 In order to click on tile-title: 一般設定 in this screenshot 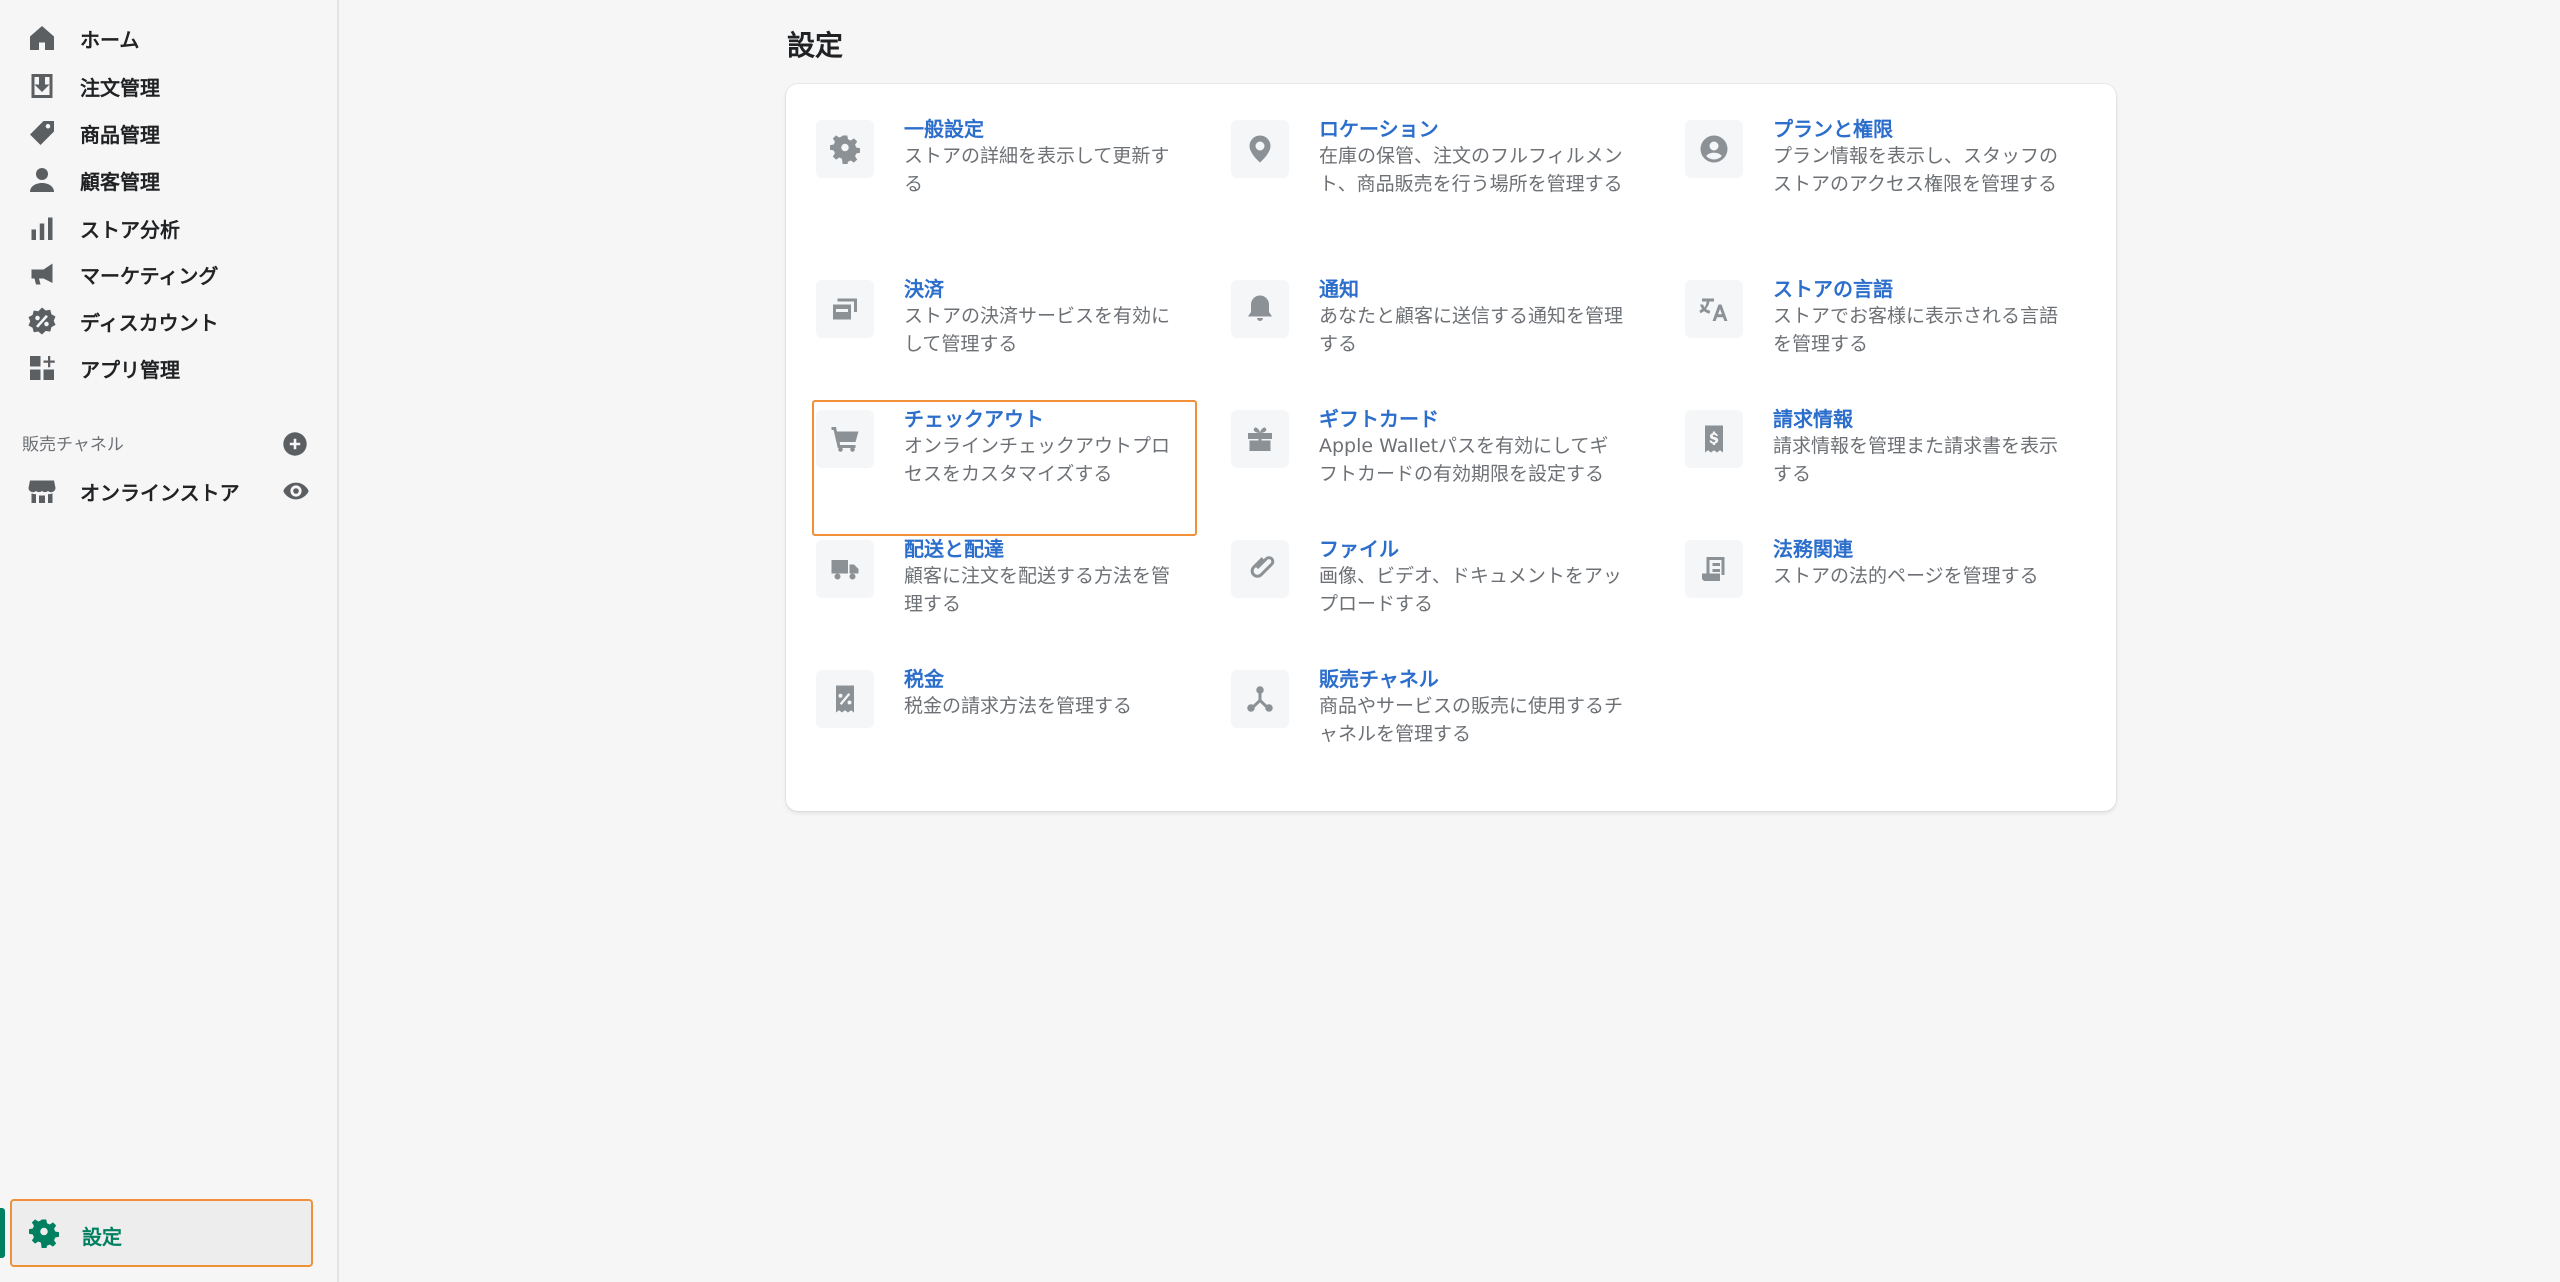, I will do `click(944, 129)`.